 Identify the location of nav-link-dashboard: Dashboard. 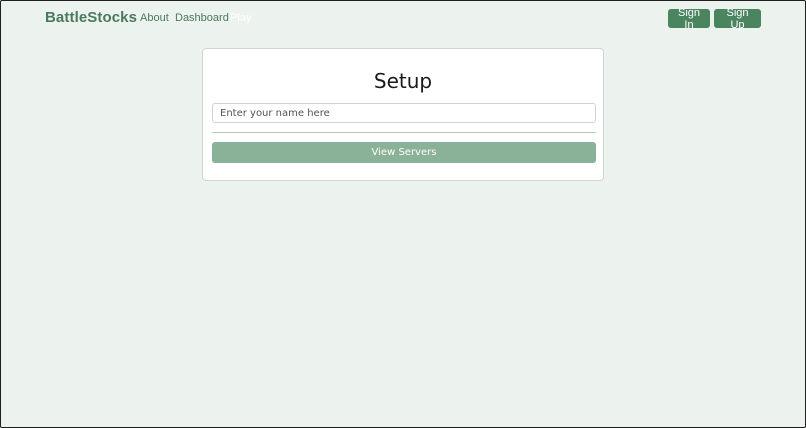
(202, 18).